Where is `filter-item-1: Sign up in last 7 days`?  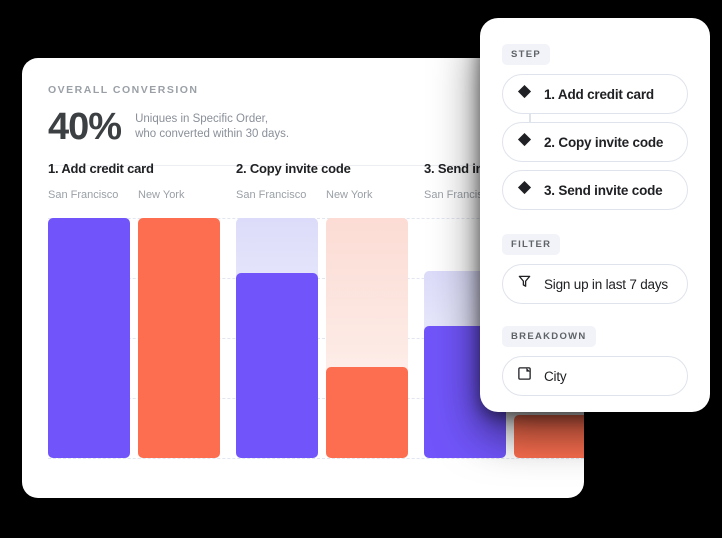
filter-item-1: Sign up in last 7 days is located at coordinates (595, 284).